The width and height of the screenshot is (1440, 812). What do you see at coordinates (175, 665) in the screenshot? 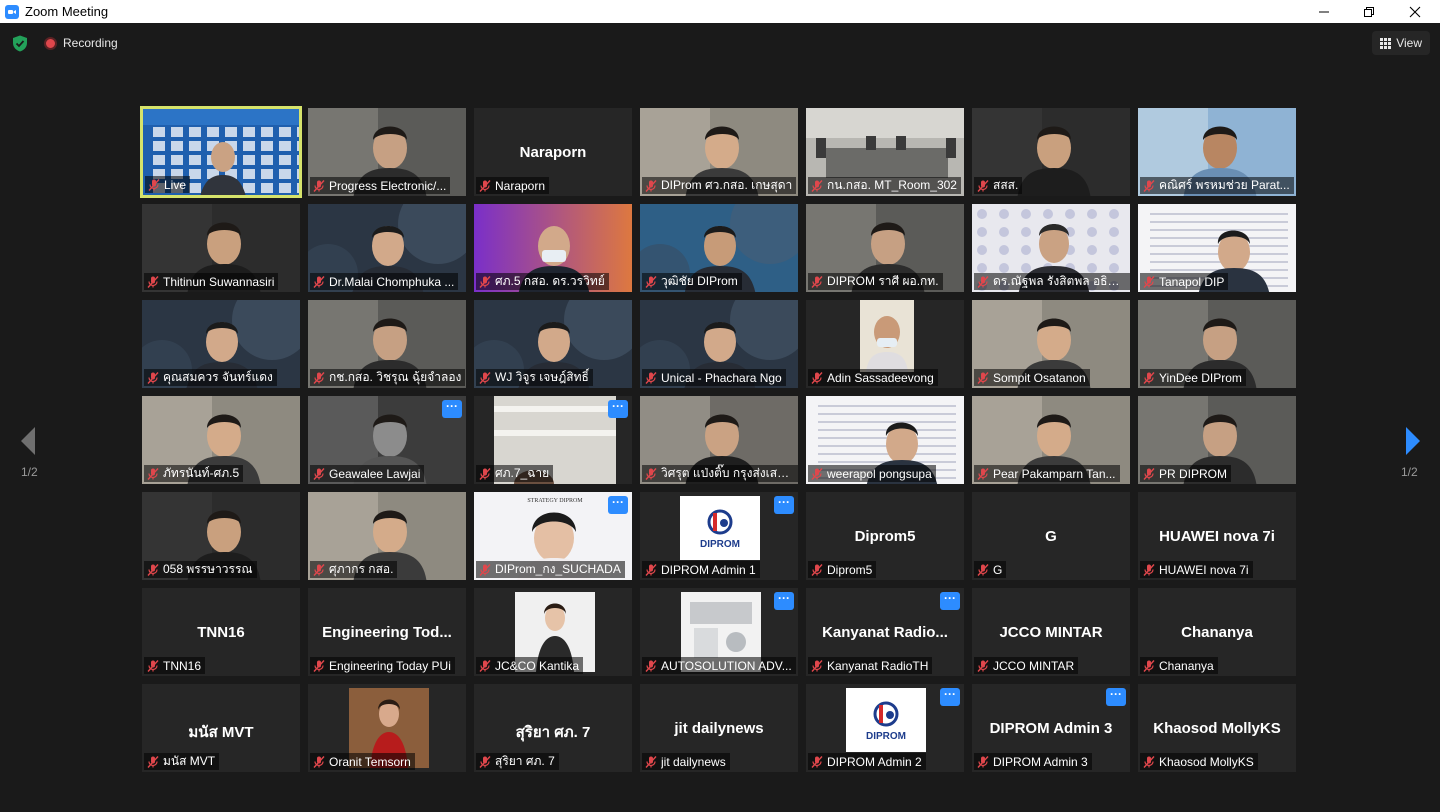
I see `participant-name-label: TNN16` at bounding box center [175, 665].